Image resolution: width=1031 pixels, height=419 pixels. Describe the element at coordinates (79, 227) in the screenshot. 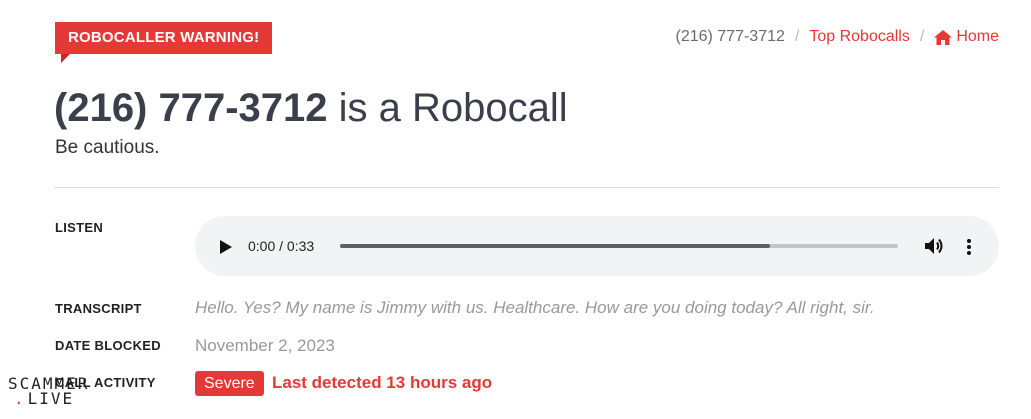

I see `listen-label: LISTEN` at that location.